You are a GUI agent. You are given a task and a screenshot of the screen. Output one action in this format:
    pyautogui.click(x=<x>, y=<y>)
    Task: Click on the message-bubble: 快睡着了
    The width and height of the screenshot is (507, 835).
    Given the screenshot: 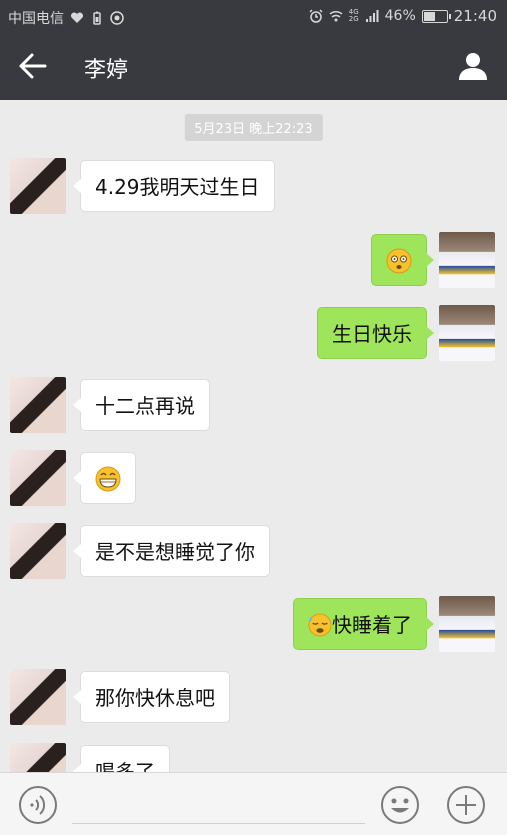 What is the action you would take?
    pyautogui.click(x=363, y=624)
    